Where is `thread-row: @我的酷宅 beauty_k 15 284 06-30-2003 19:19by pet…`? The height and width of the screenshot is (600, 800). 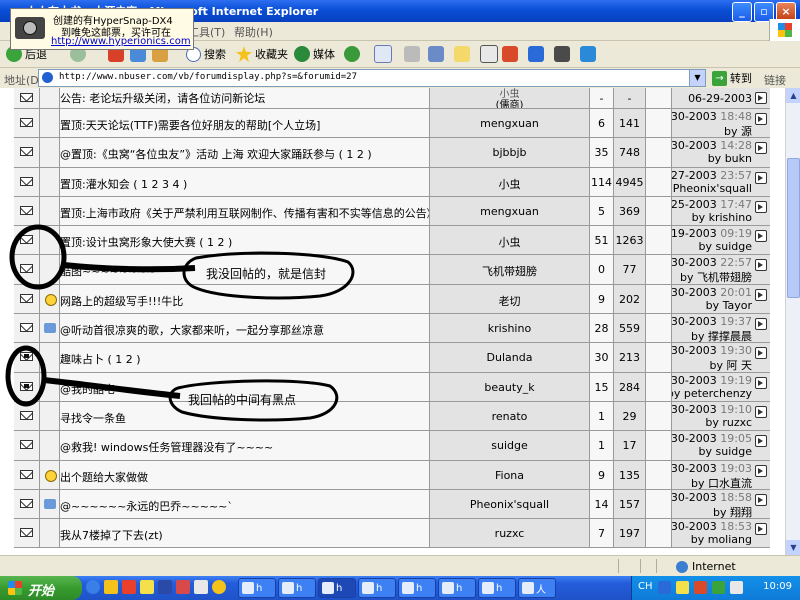
thread-row: @我的酷宅 beauty_k 15 284 06-30-2003 19:19by pet… is located at coordinates (392, 387).